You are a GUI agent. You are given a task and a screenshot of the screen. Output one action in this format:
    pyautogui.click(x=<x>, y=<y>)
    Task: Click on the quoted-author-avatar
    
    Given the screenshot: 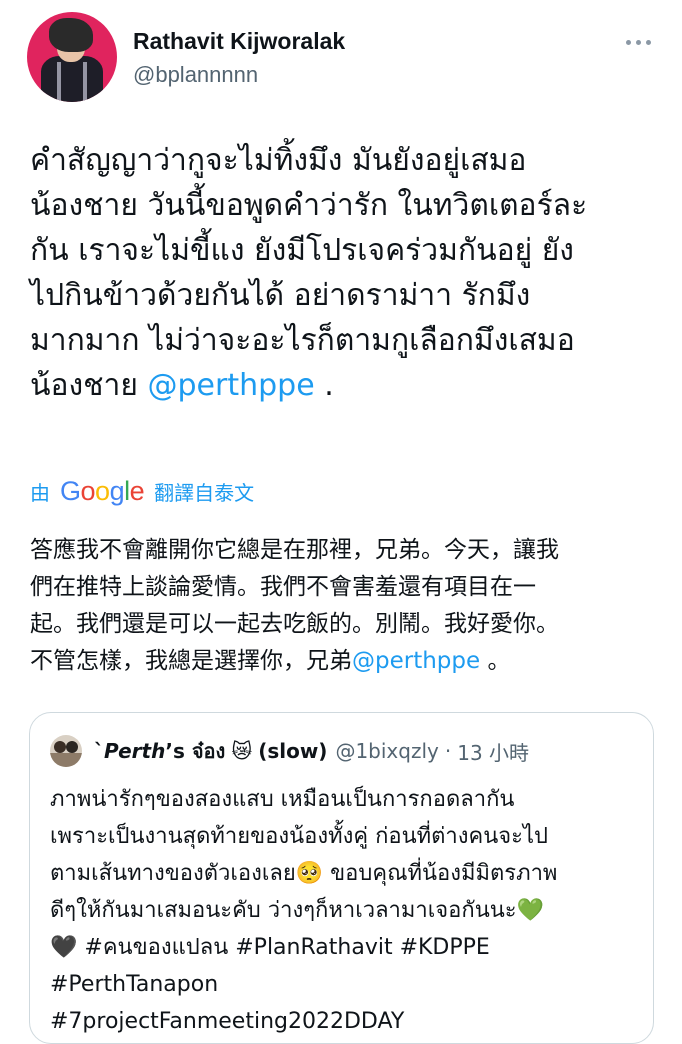 What is the action you would take?
    pyautogui.click(x=66, y=751)
    